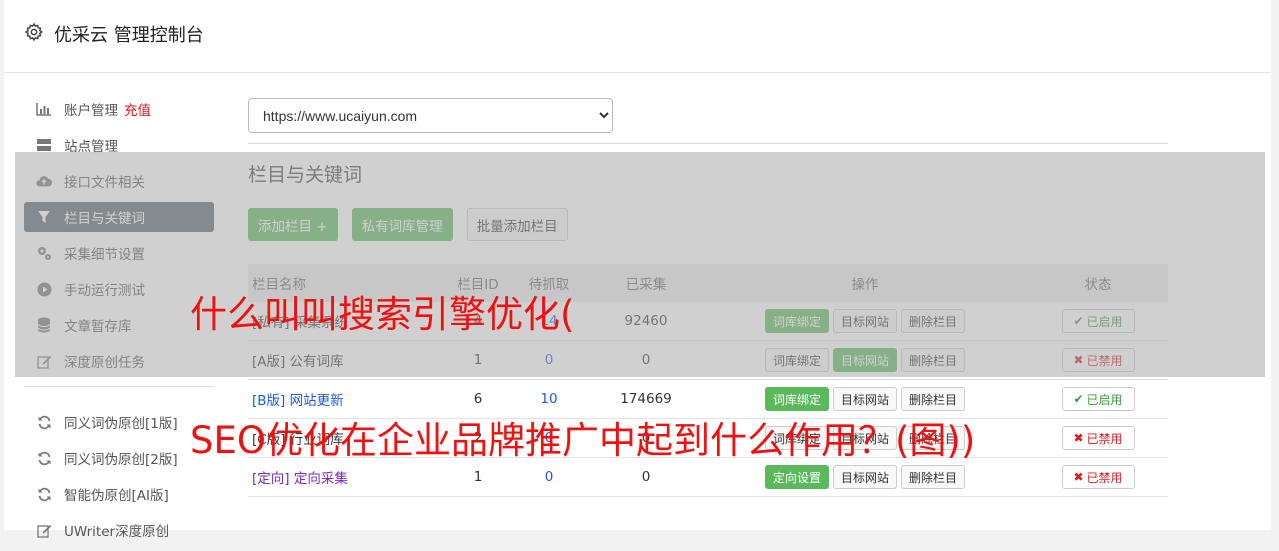 The width and height of the screenshot is (1279, 551). Describe the element at coordinates (104, 363) in the screenshot. I see `sidebar-item-label: 深度原创任务` at that location.